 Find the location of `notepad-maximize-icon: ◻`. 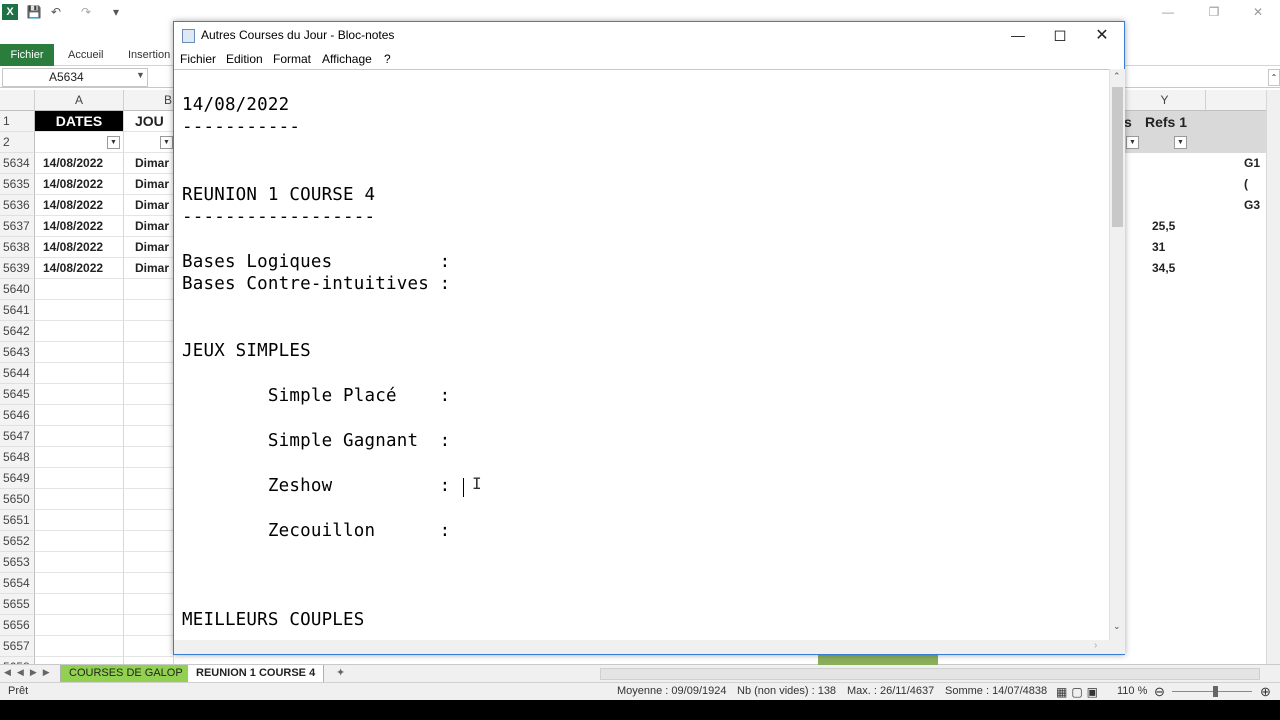

notepad-maximize-icon: ◻ is located at coordinates (1060, 35).